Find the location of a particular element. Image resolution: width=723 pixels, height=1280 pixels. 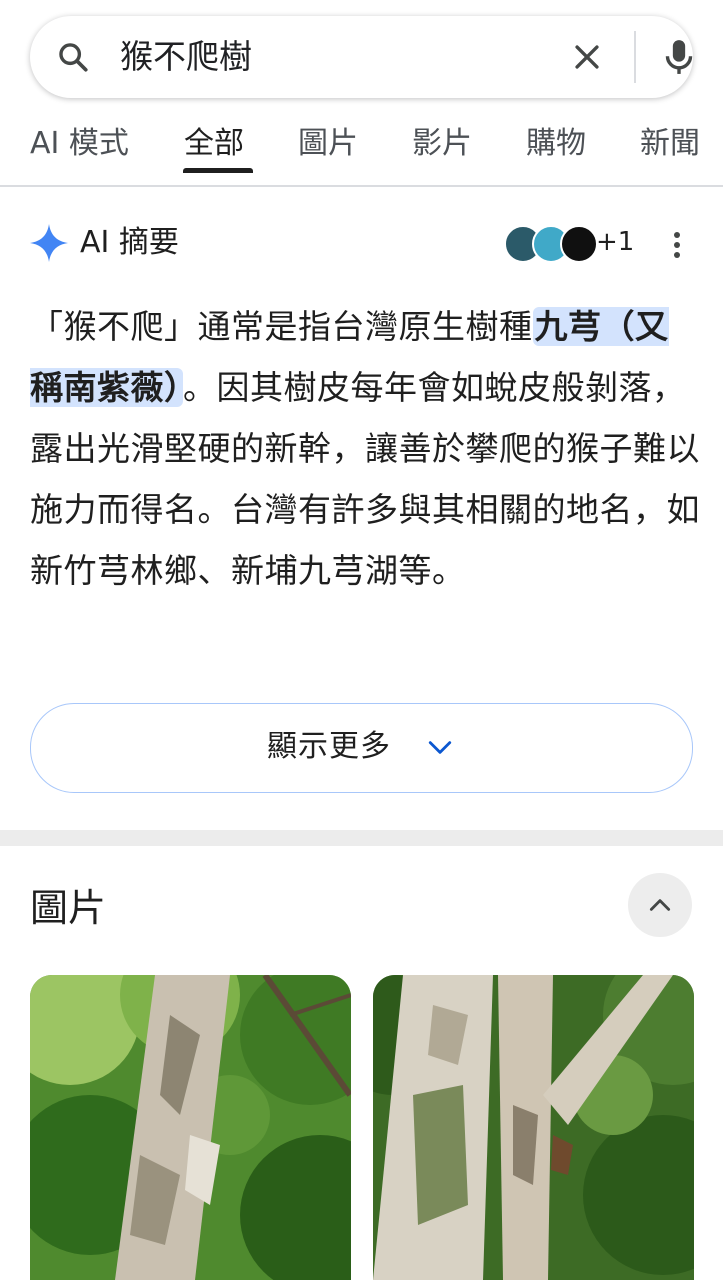

search-divider is located at coordinates (635, 57).